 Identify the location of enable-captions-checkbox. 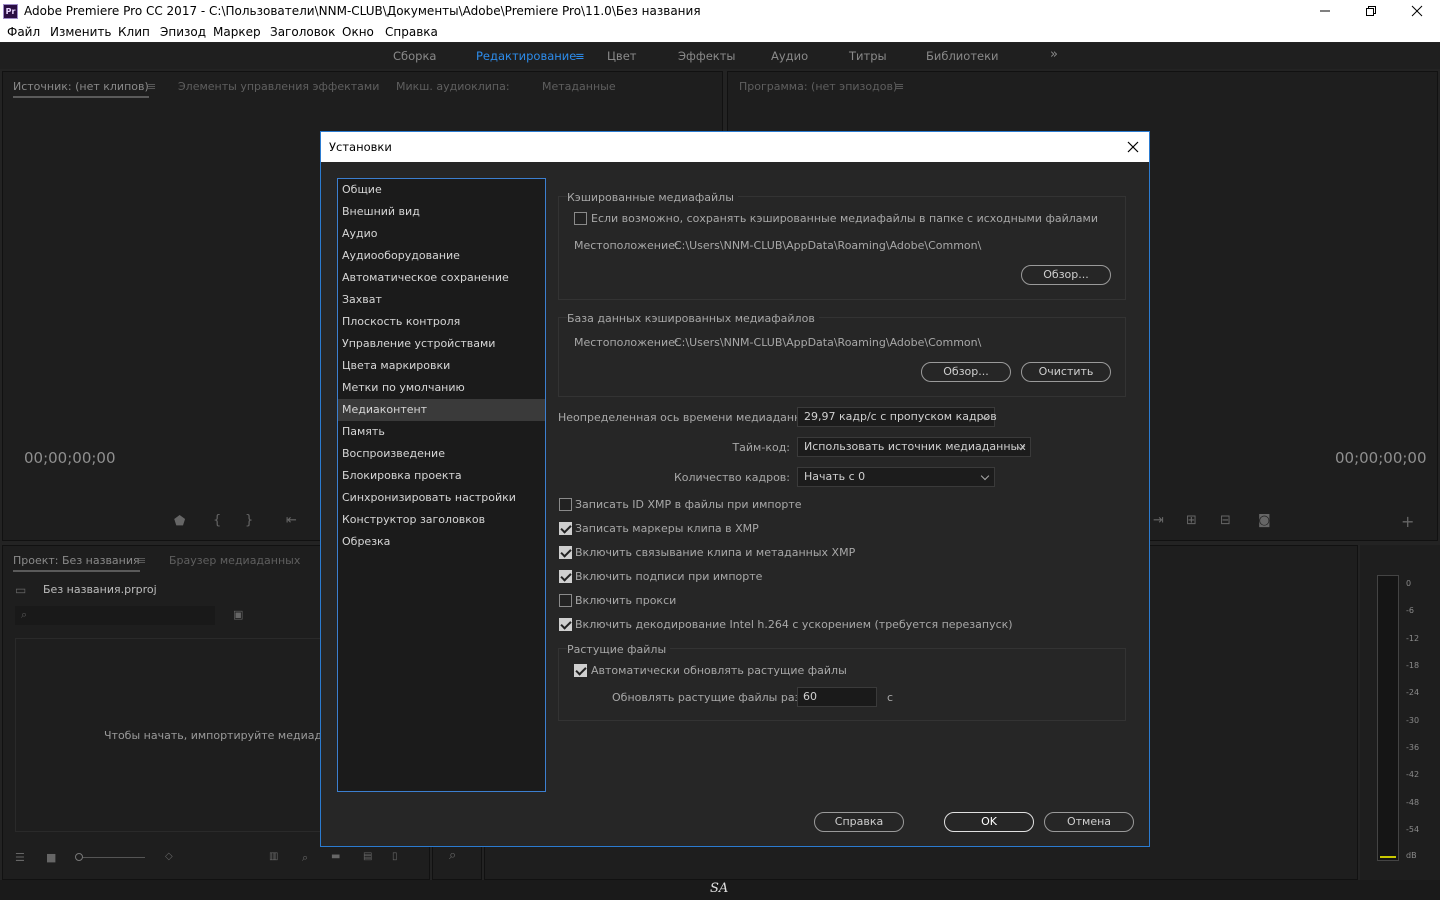
(565, 576).